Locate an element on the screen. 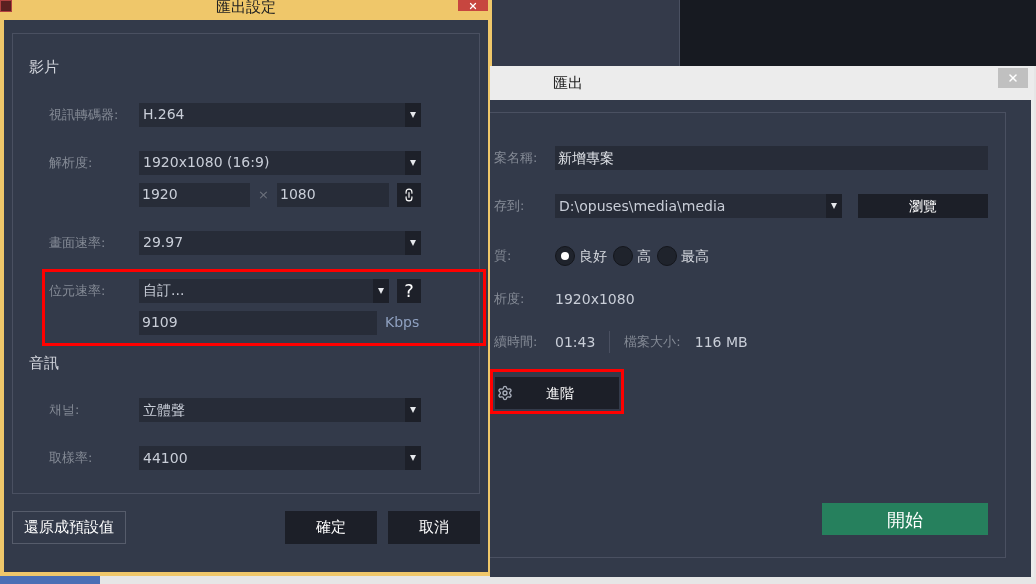 Image resolution: width=1036 pixels, height=584 pixels. field-label: 取樣率: is located at coordinates (71, 458).